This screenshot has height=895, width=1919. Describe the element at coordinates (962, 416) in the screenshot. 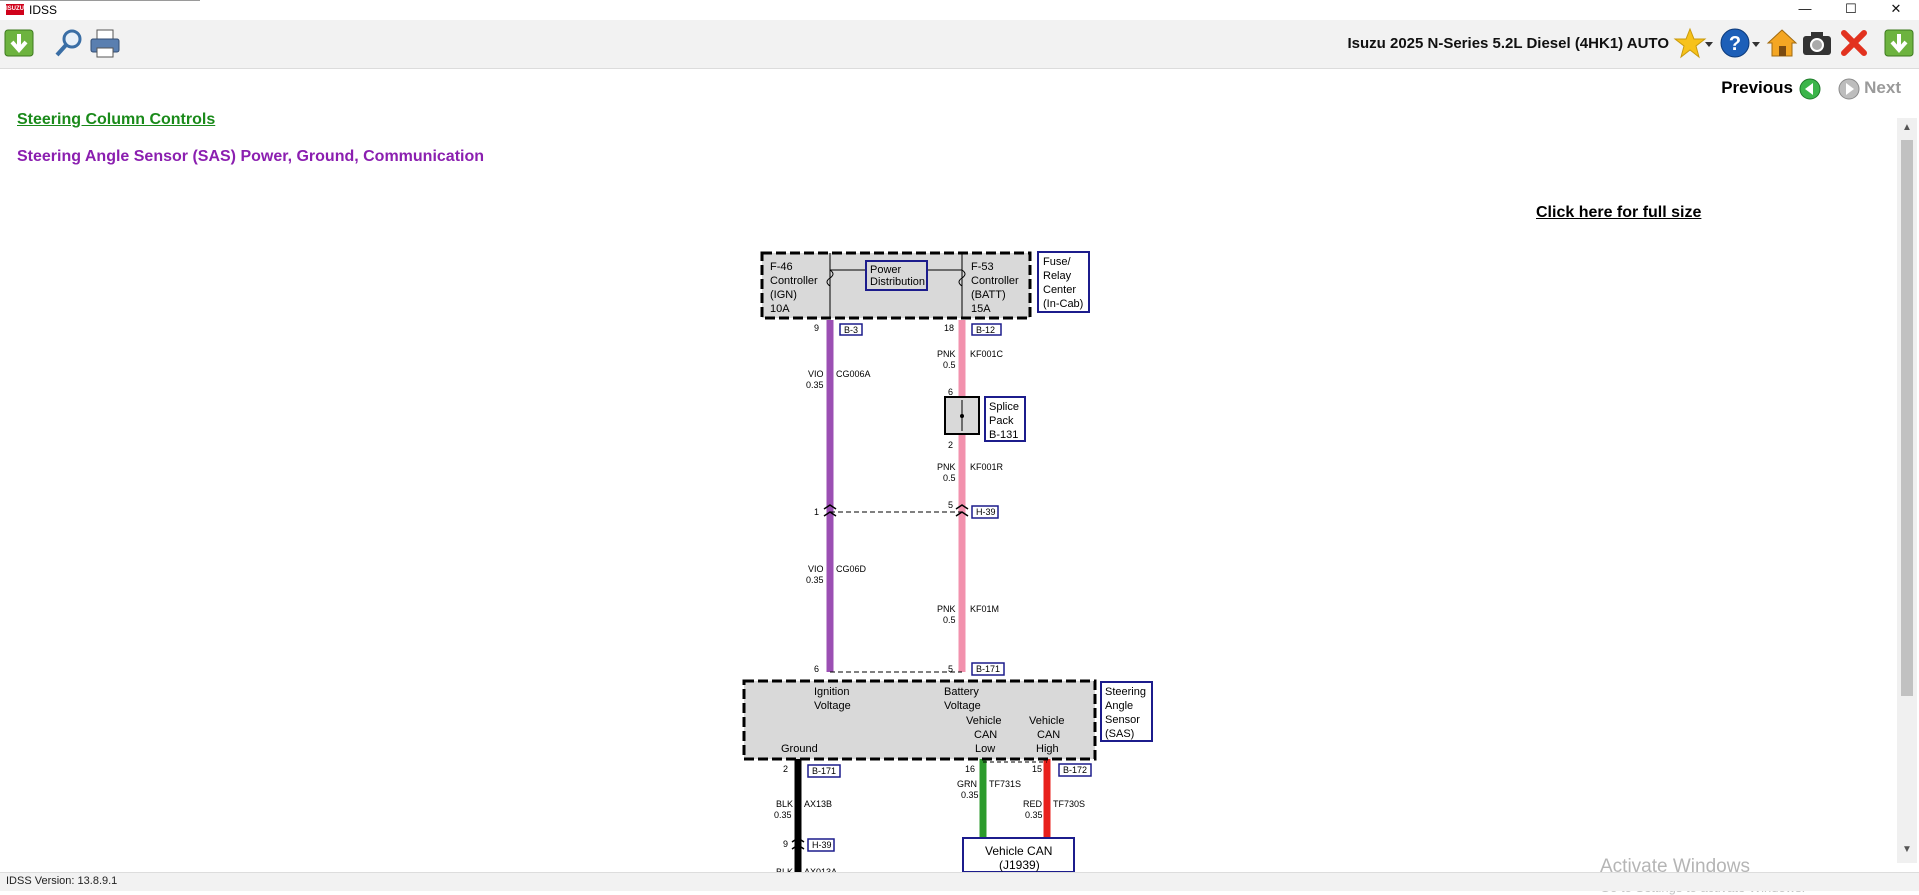

I see `splice-dot` at that location.